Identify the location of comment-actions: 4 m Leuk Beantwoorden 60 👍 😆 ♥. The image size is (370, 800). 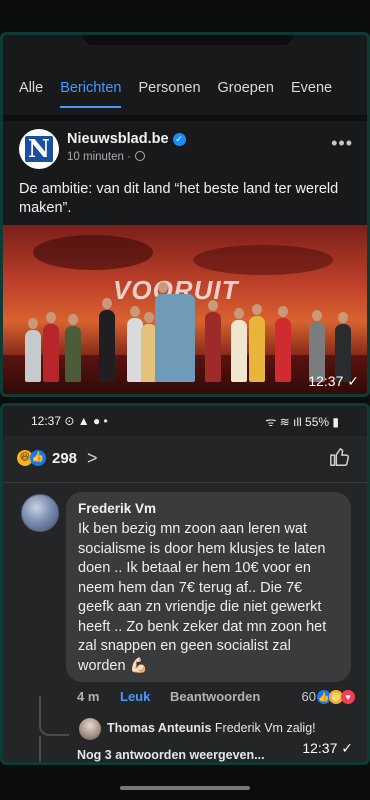
(217, 698).